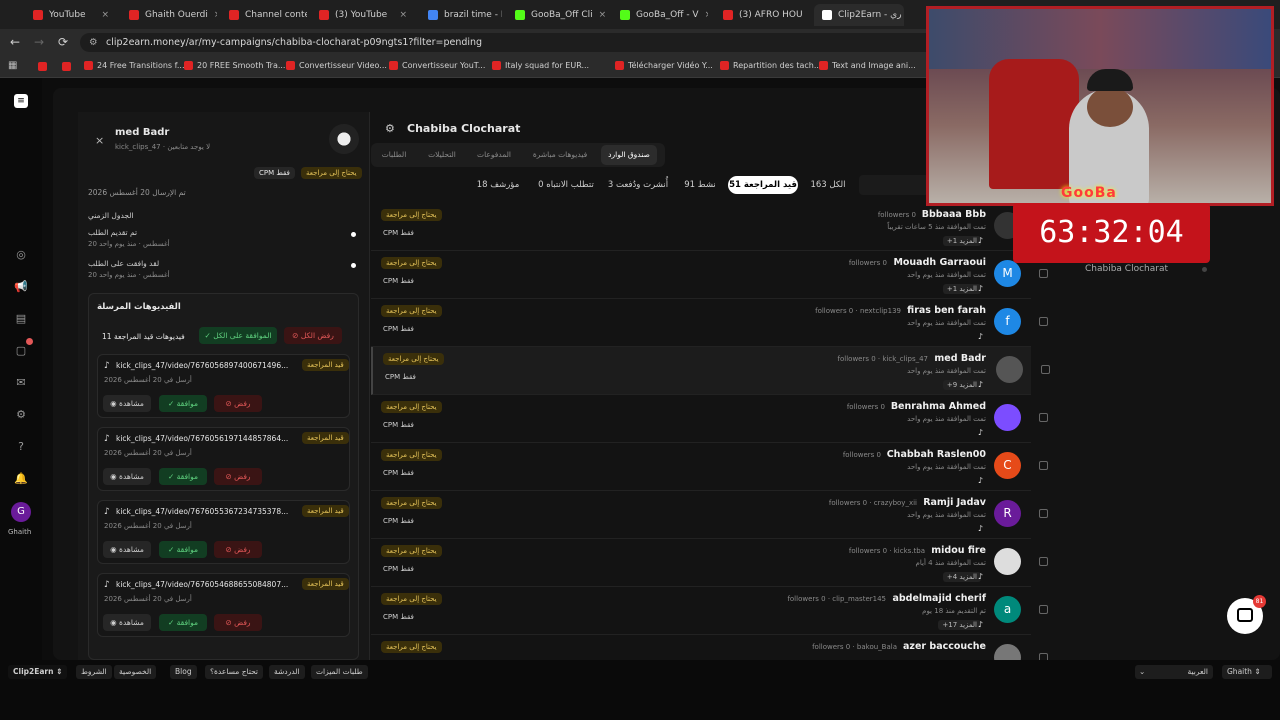 Image resolution: width=1280 pixels, height=720 pixels. What do you see at coordinates (63, 42) in the screenshot?
I see `reload-icon: ⟳` at bounding box center [63, 42].